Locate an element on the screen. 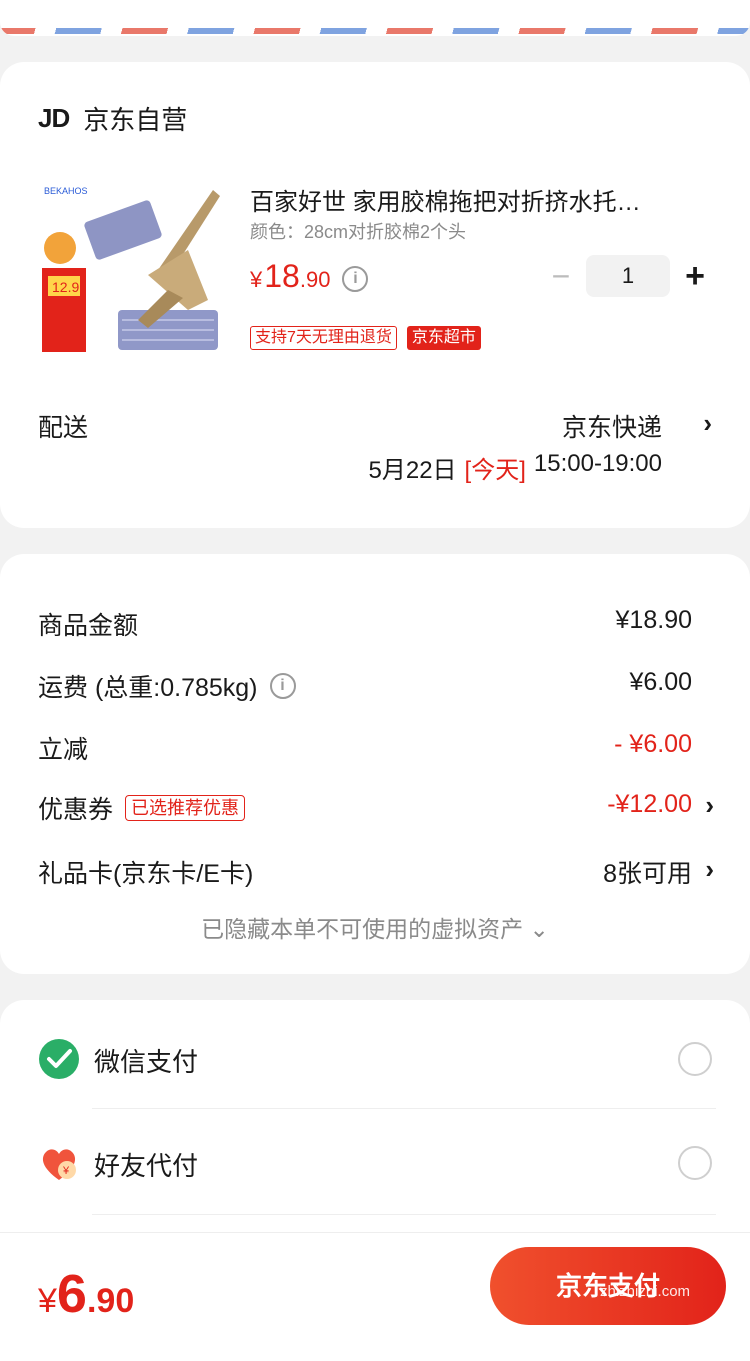 This screenshot has height=1361, width=750. delivery-label: 配送 is located at coordinates (63, 428).